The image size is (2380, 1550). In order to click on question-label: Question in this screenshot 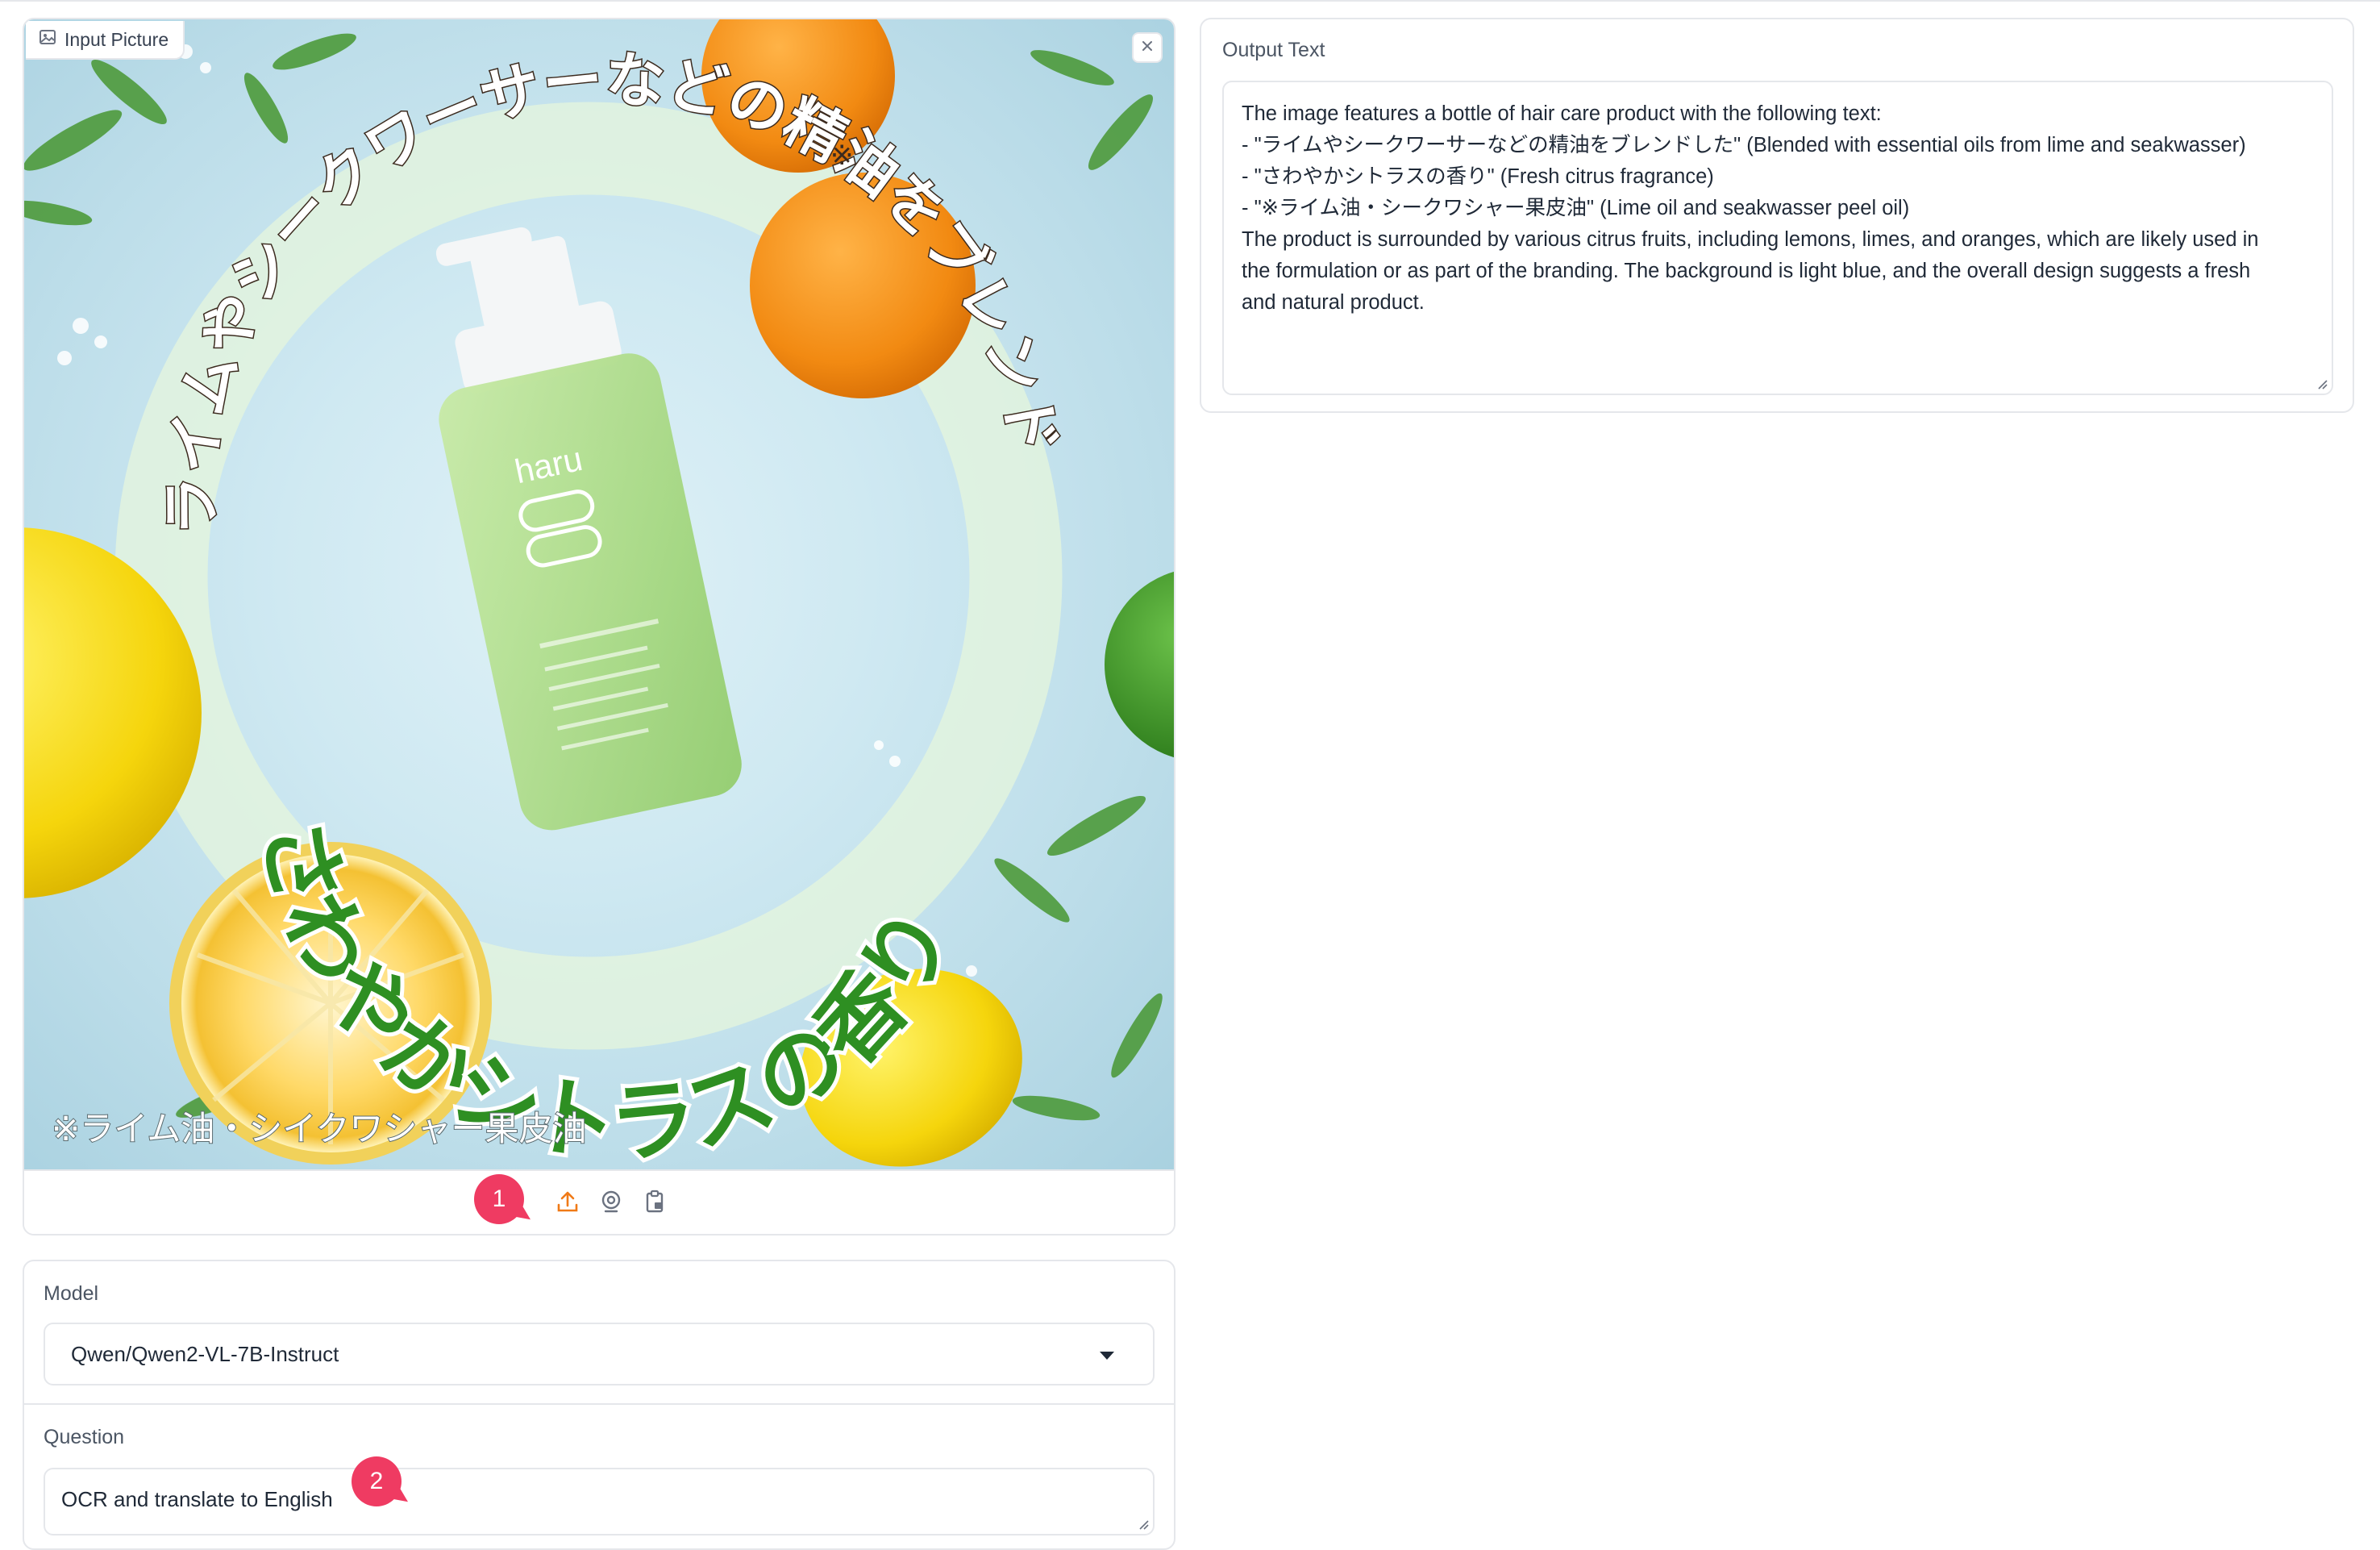, I will do `click(84, 1437)`.